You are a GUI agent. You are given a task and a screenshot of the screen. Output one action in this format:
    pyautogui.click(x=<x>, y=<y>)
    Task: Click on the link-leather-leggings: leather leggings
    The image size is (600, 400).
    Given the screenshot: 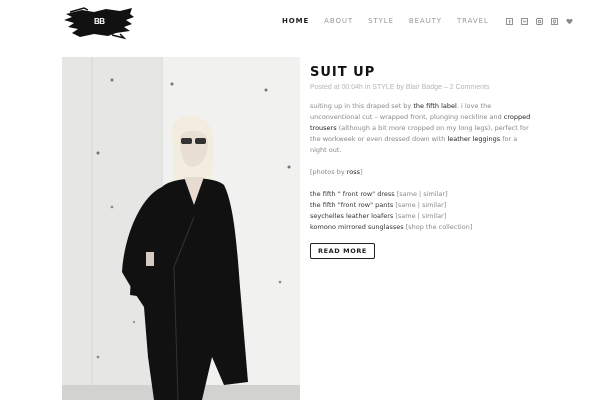 What is the action you would take?
    pyautogui.click(x=473, y=139)
    